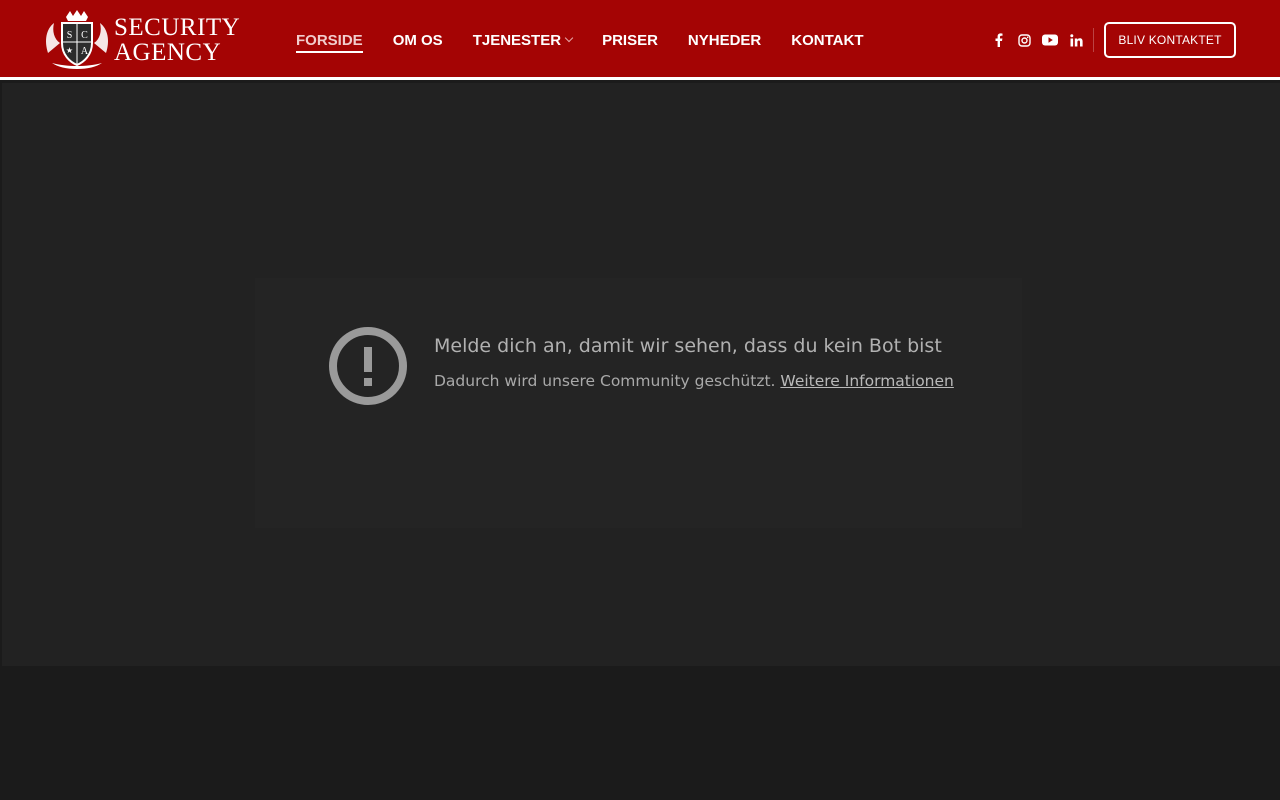  What do you see at coordinates (1093, 40) in the screenshot?
I see `header-divider` at bounding box center [1093, 40].